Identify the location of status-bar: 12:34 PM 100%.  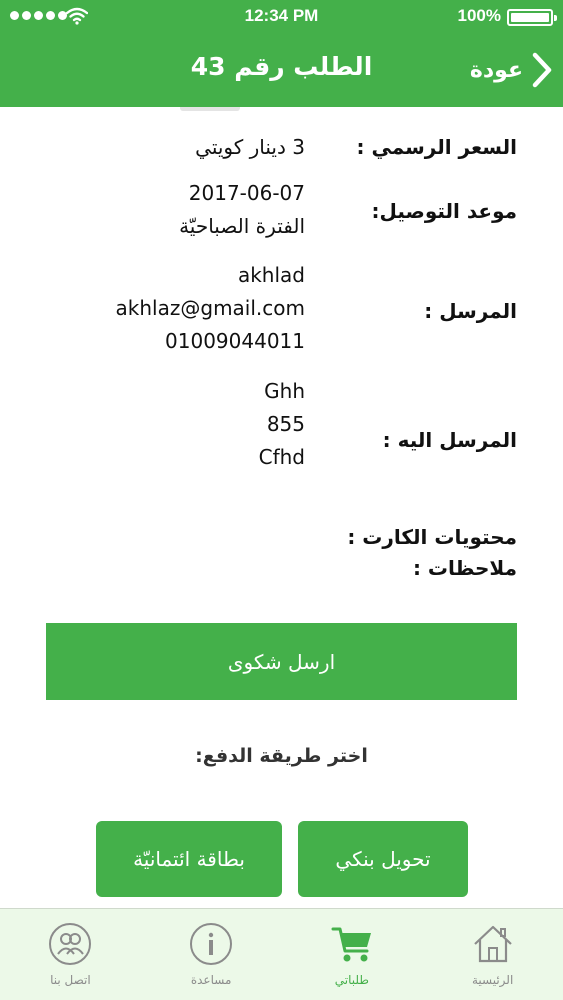
(281, 17).